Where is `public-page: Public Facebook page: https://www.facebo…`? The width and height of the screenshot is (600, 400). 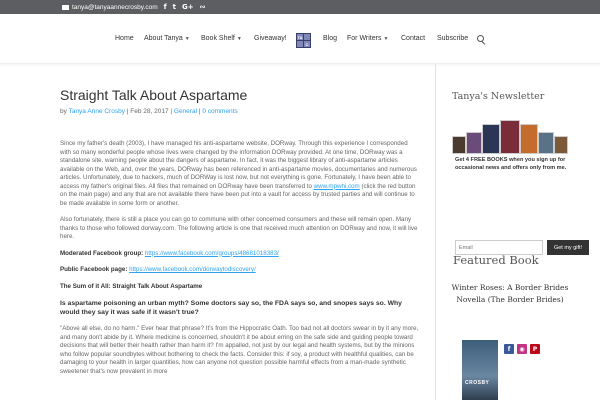
public-page: Public Facebook page: https://www.facebo… is located at coordinates (158, 269).